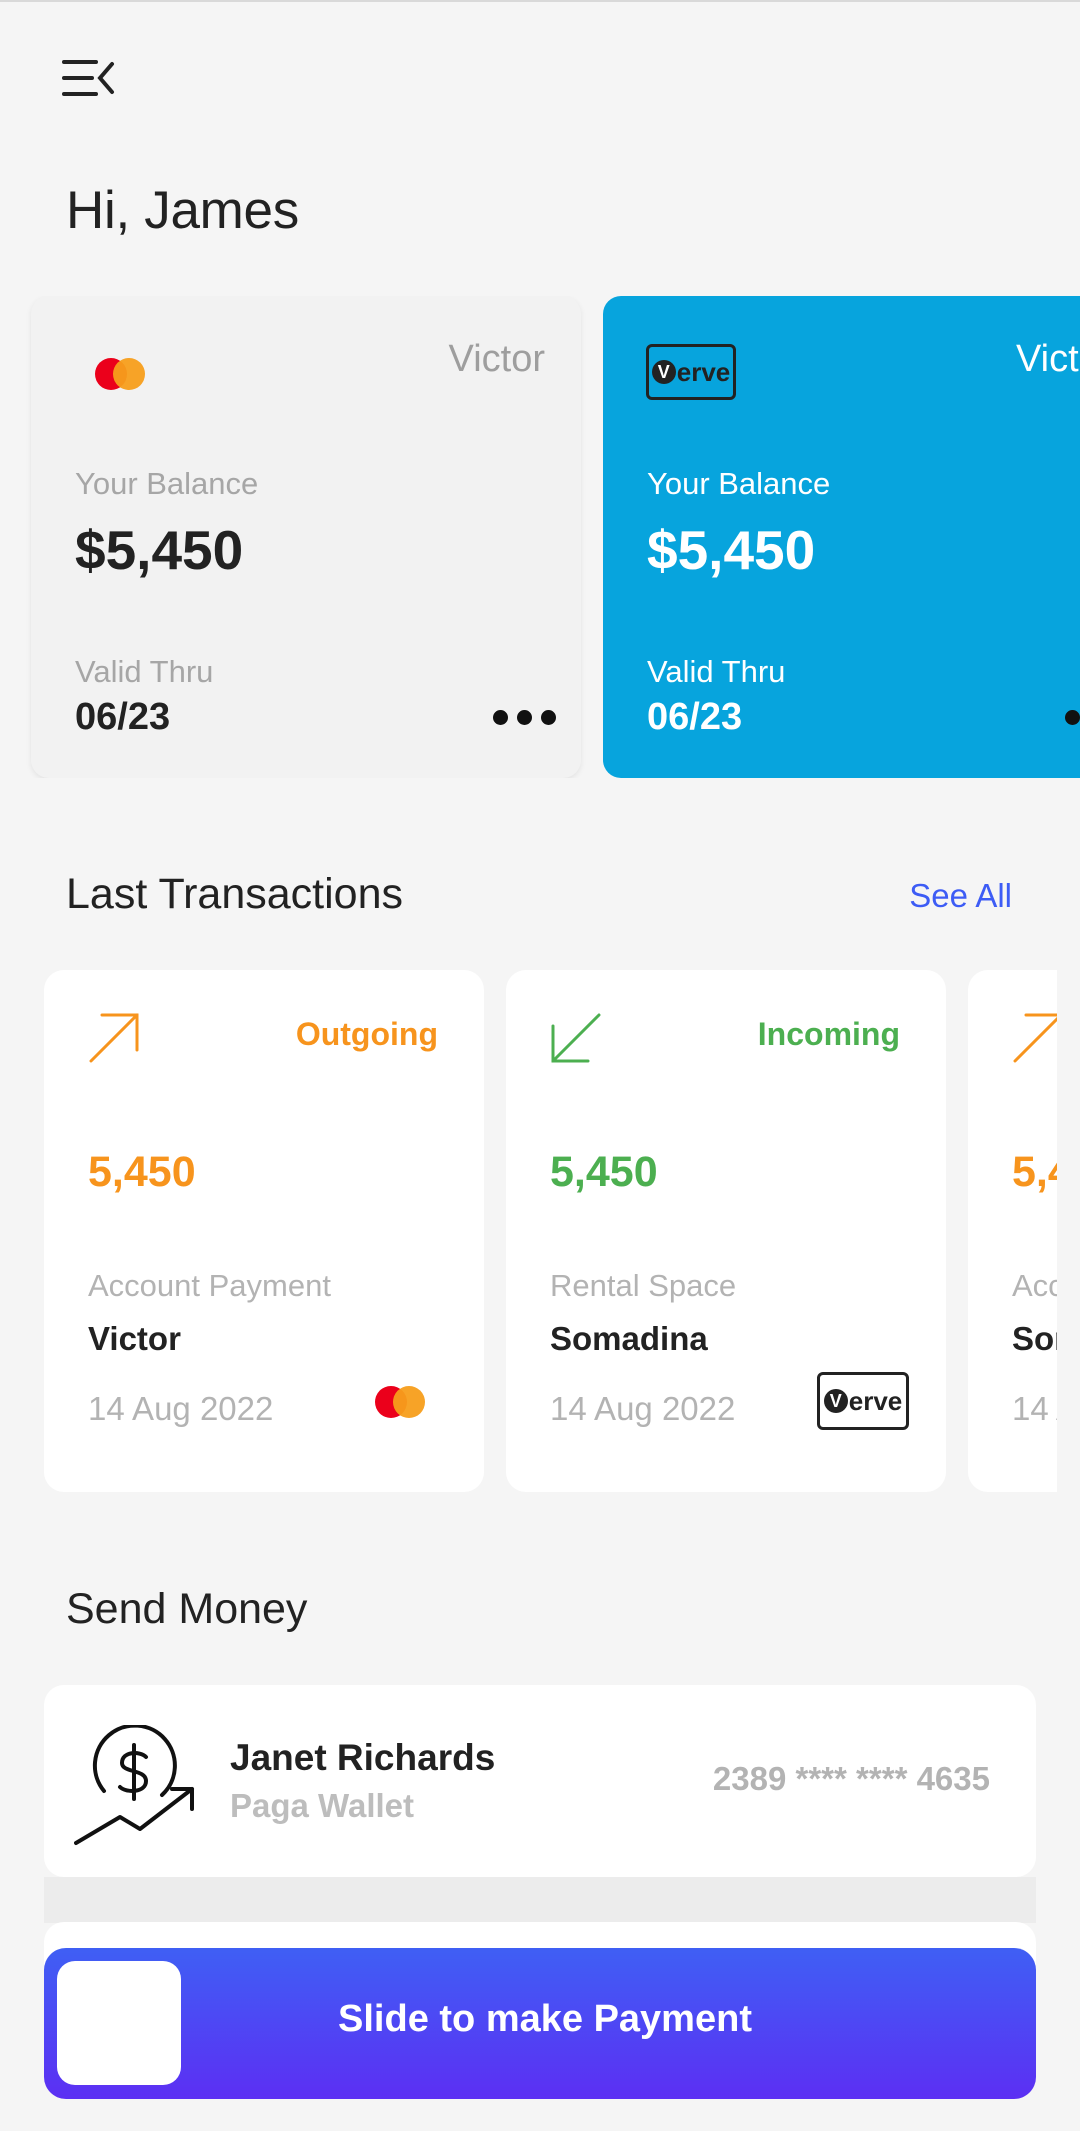  What do you see at coordinates (363, 1757) in the screenshot?
I see `recipient-name: Janet Richards` at bounding box center [363, 1757].